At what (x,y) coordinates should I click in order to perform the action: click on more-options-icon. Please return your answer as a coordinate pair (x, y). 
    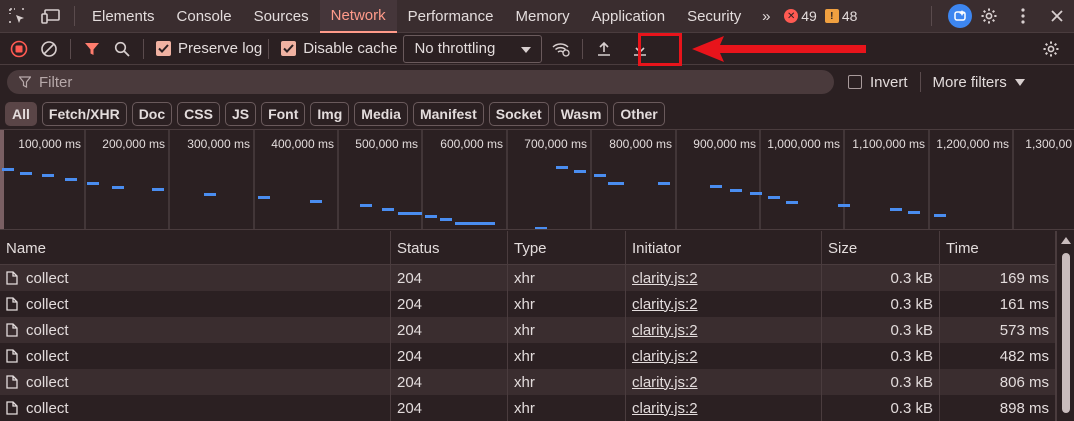
    Looking at the image, I should click on (1023, 16).